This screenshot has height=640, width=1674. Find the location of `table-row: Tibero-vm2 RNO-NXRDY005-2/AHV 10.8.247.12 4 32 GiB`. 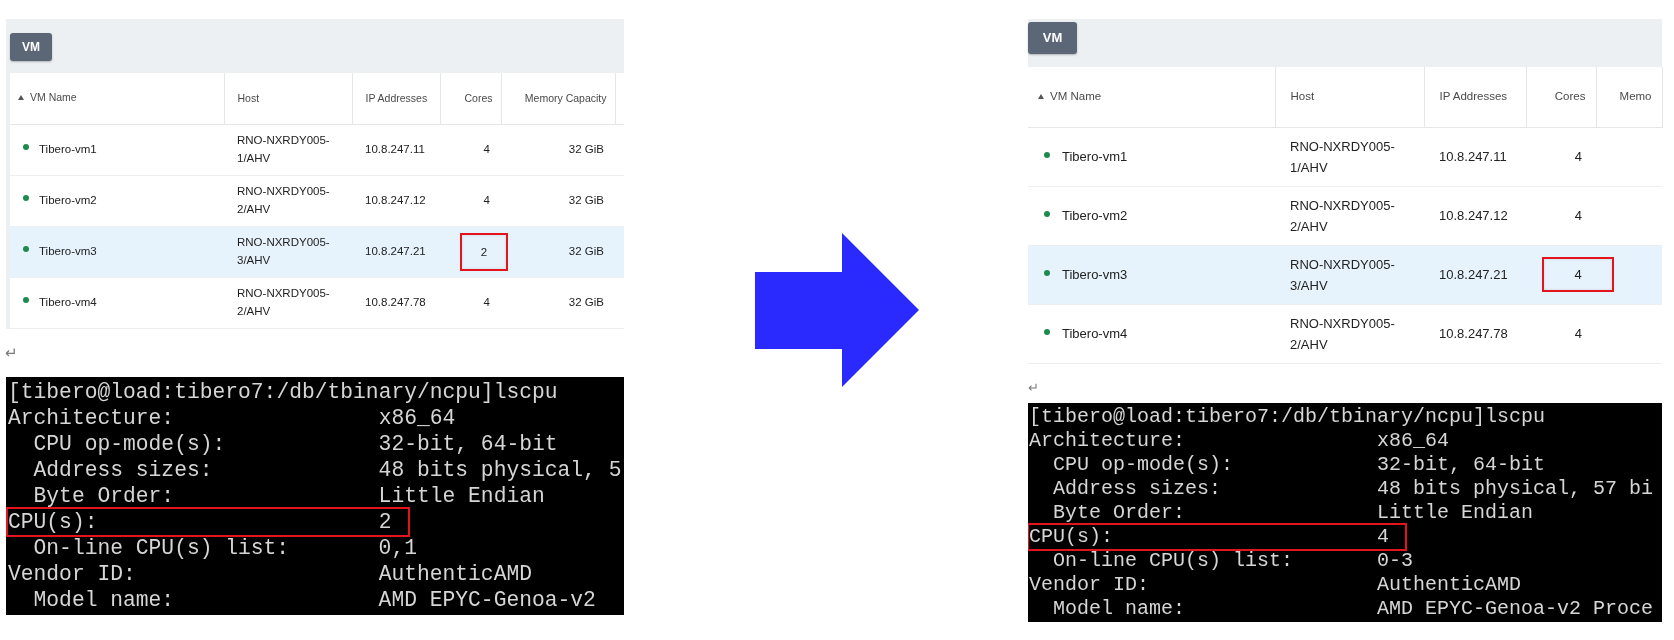

table-row: Tibero-vm2 RNO-NXRDY005-2/AHV 10.8.247.12 4 32 GiB is located at coordinates (317, 200).